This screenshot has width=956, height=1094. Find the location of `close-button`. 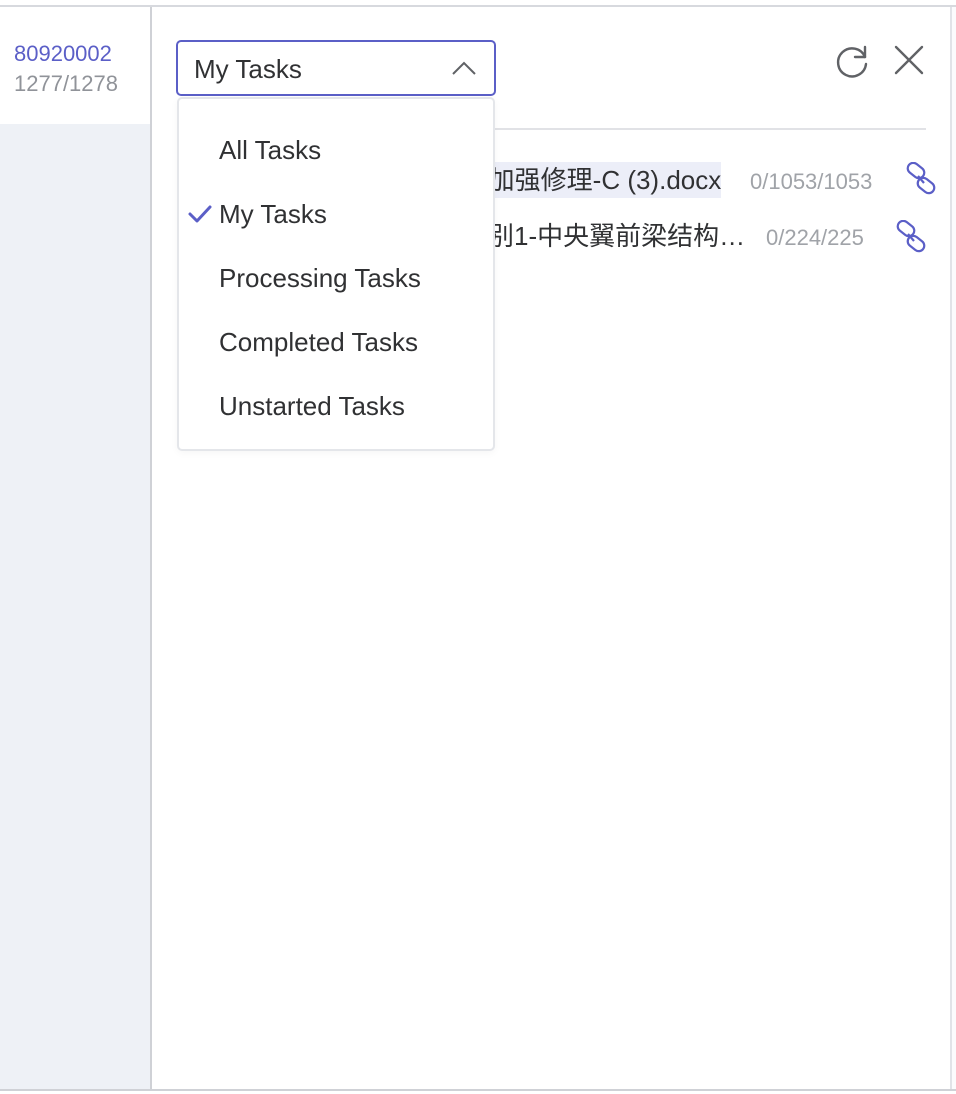

close-button is located at coordinates (909, 60).